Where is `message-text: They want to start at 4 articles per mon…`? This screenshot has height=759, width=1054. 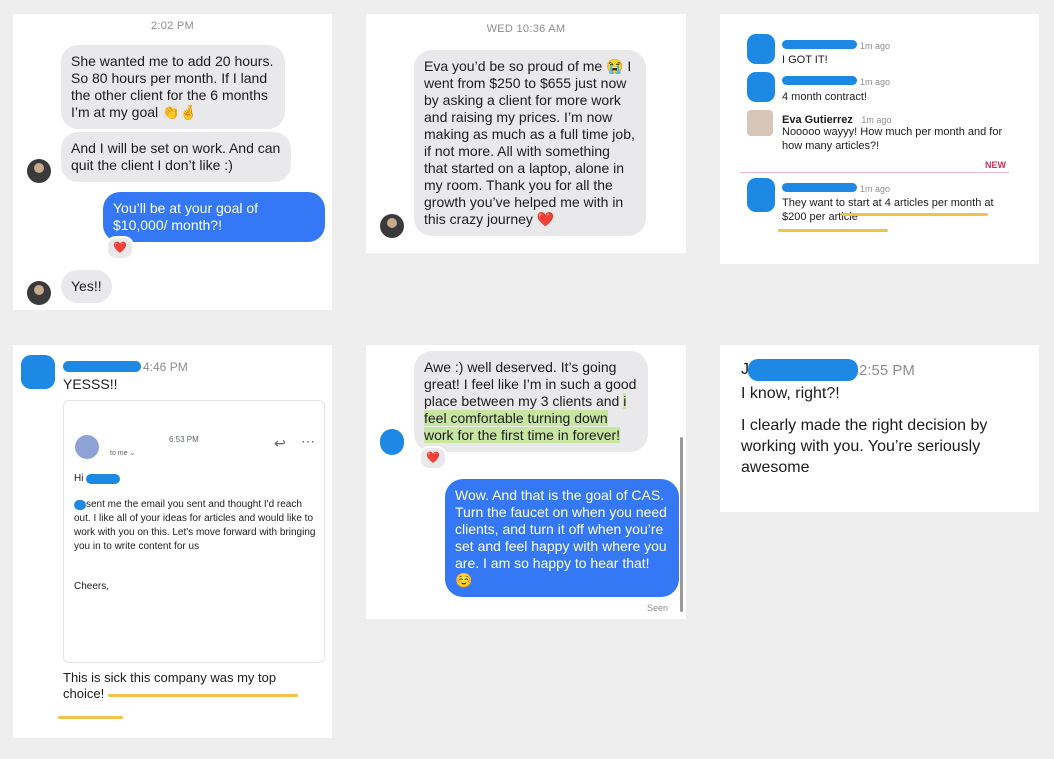
message-text: They want to start at 4 articles per mon… is located at coordinates (888, 210).